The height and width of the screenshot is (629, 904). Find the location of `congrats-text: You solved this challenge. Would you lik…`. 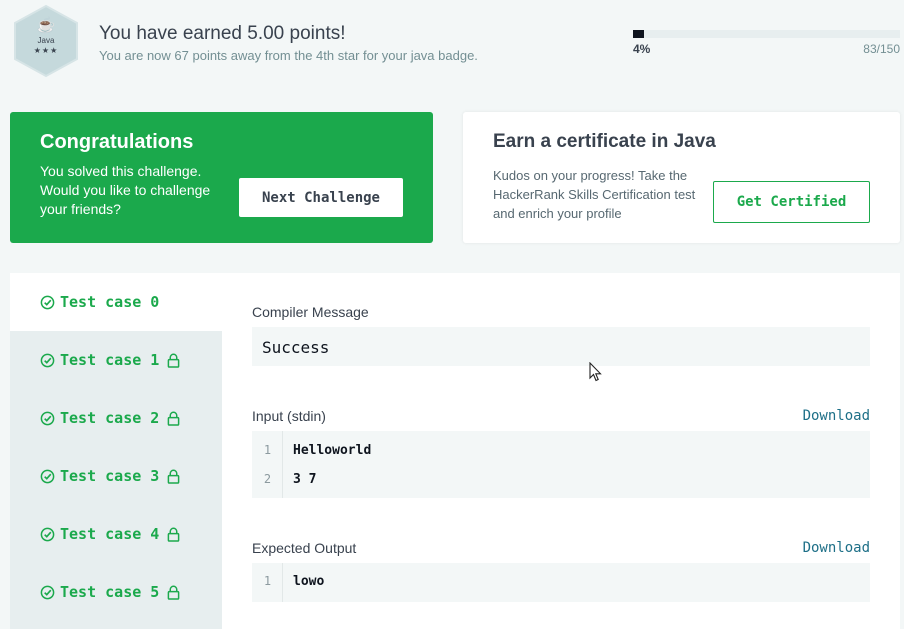

congrats-text: You solved this challenge. Would you lik… is located at coordinates (125, 190).